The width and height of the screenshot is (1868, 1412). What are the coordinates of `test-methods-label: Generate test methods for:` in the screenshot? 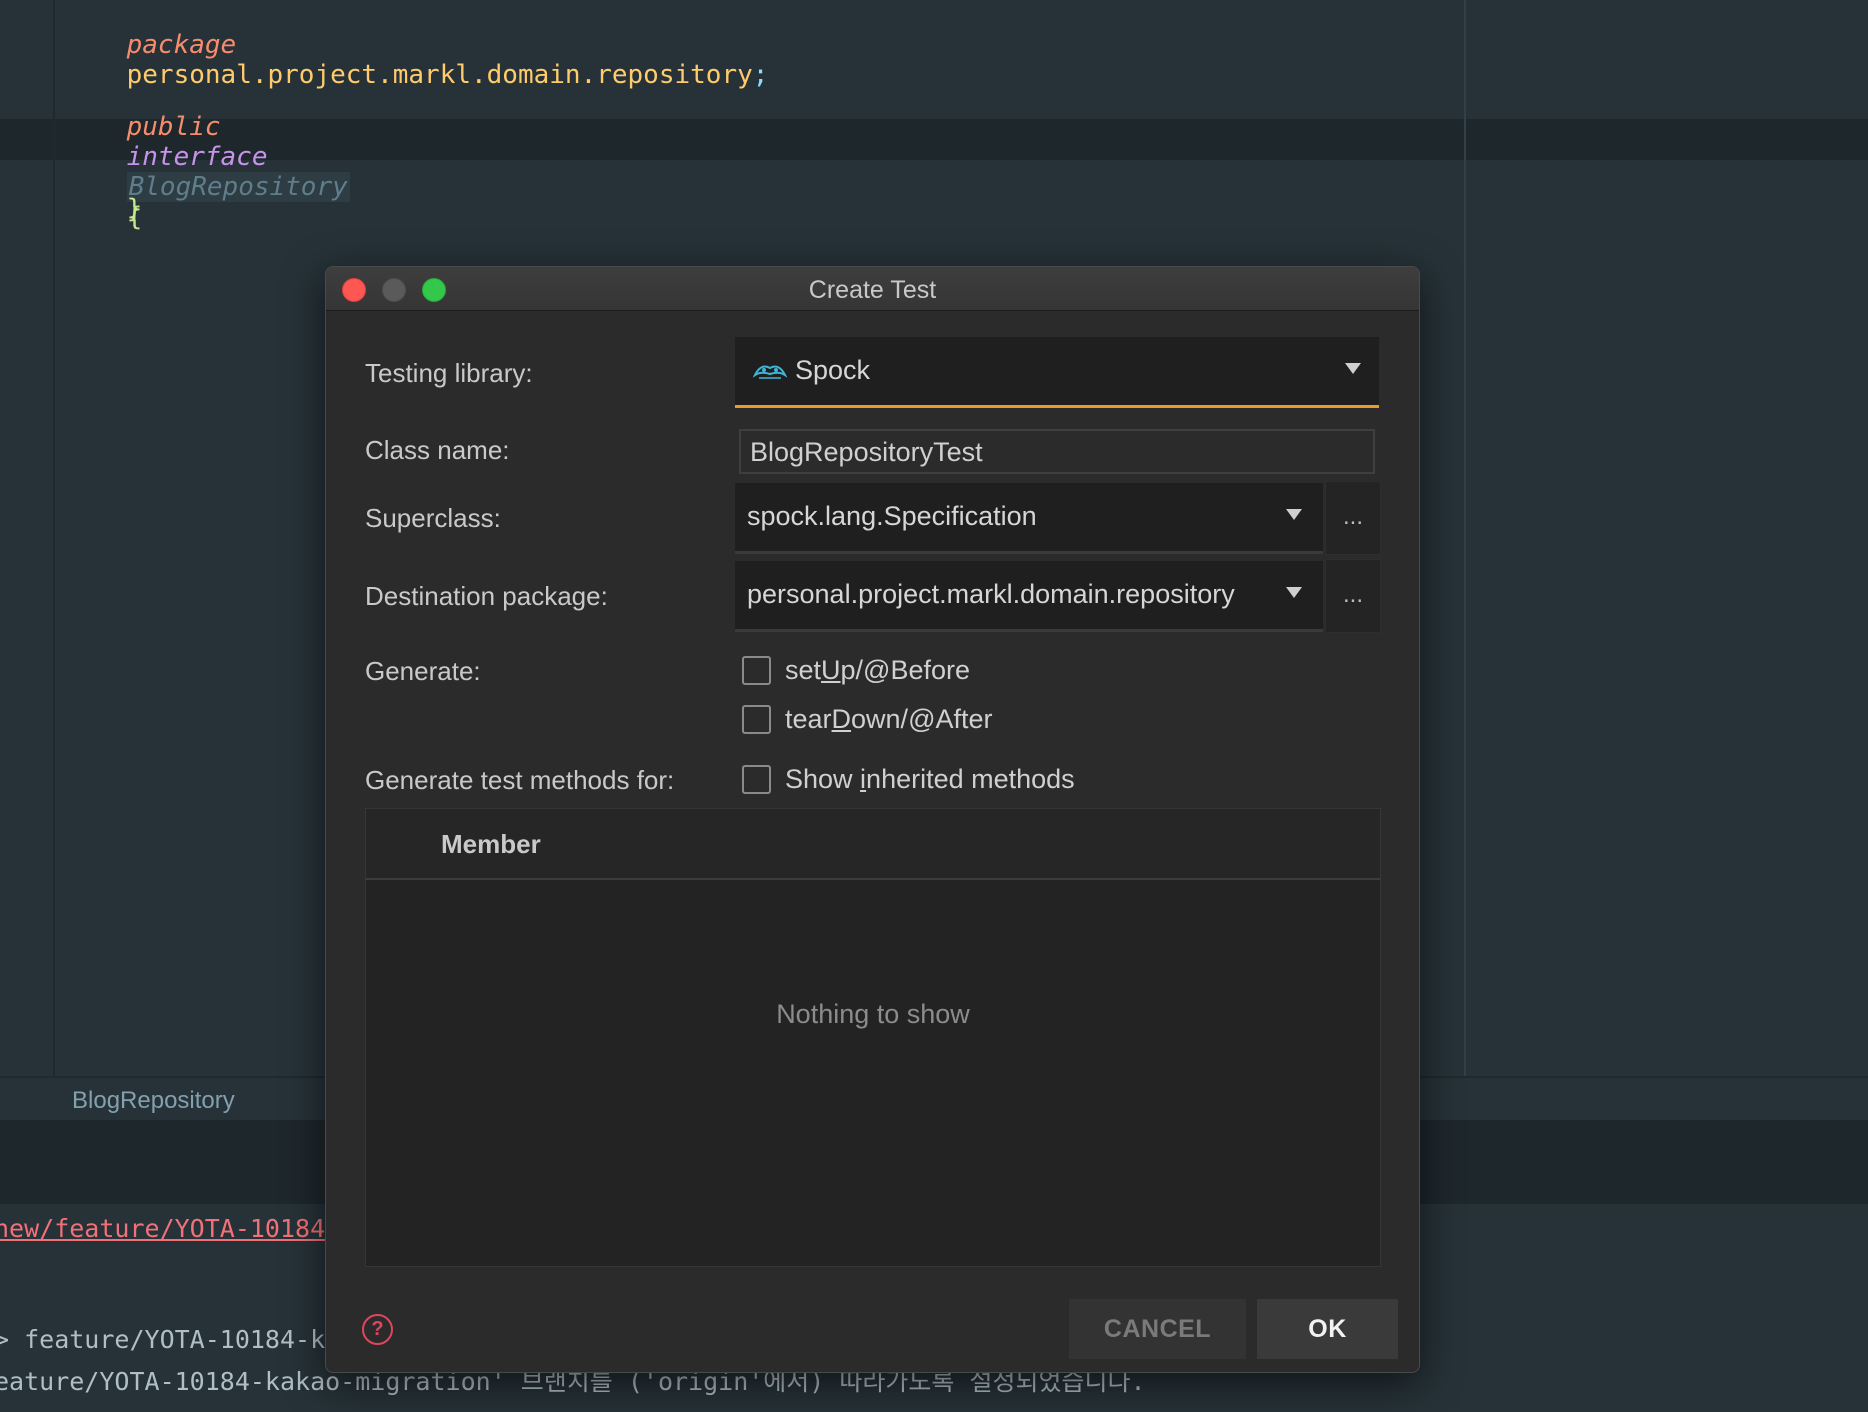 It's located at (520, 780).